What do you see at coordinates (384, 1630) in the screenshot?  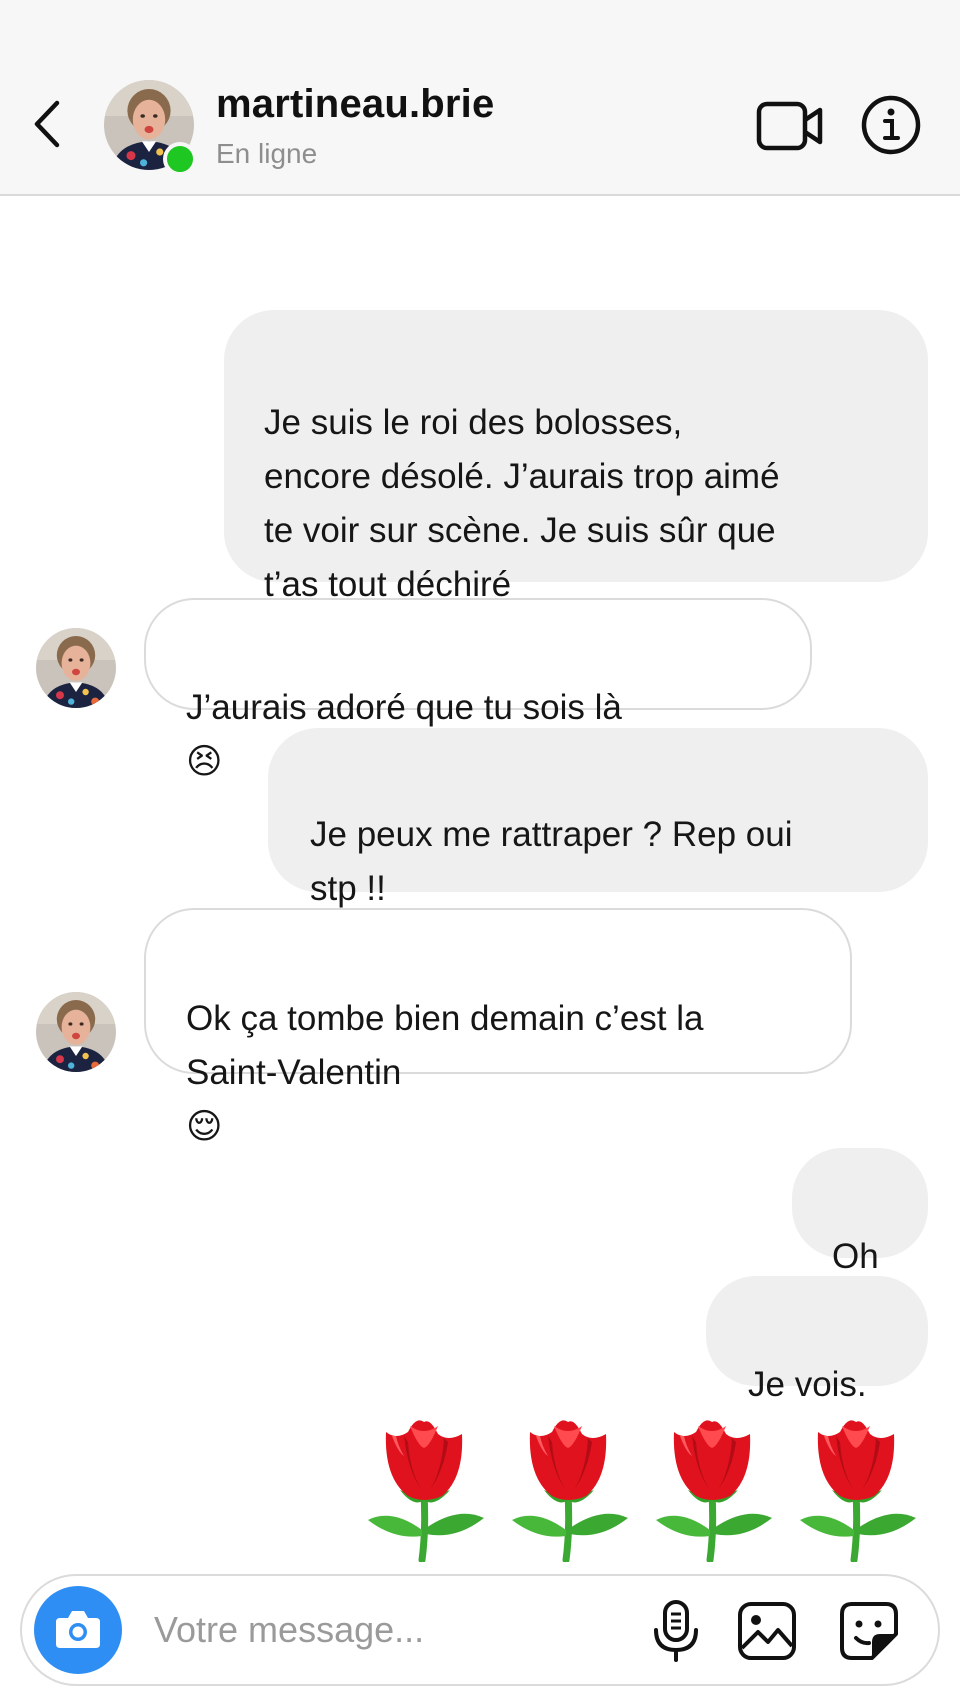 I see `message-input` at bounding box center [384, 1630].